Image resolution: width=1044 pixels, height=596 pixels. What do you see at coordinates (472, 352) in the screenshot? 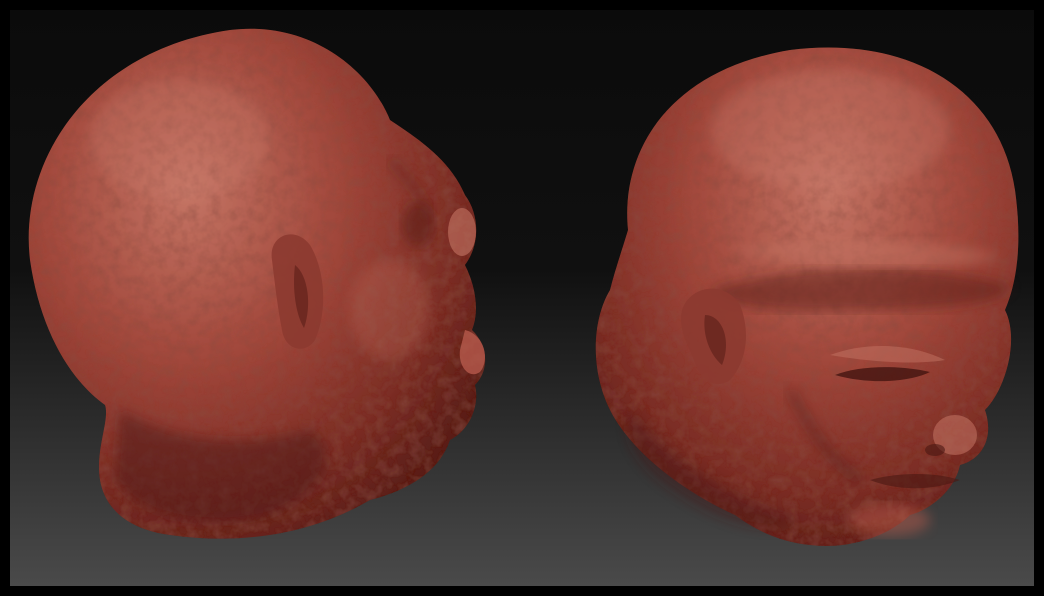
I see `lips` at bounding box center [472, 352].